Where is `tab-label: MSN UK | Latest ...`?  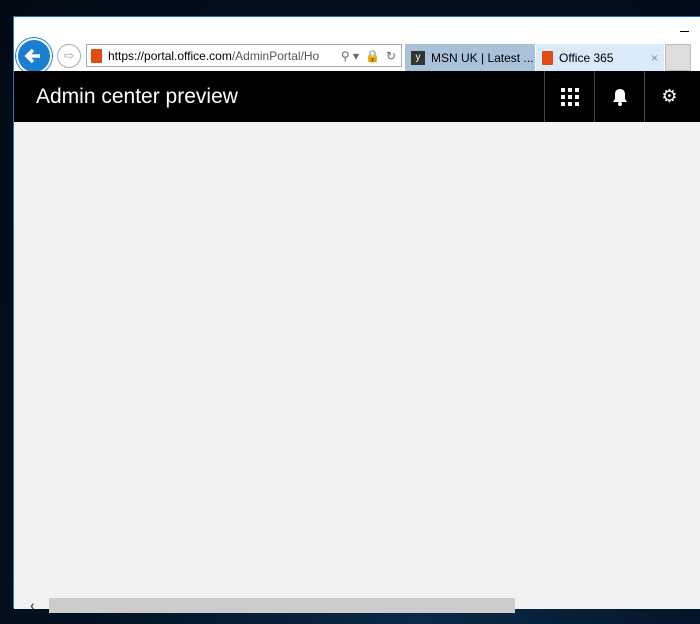 tab-label: MSN UK | Latest ... is located at coordinates (482, 57).